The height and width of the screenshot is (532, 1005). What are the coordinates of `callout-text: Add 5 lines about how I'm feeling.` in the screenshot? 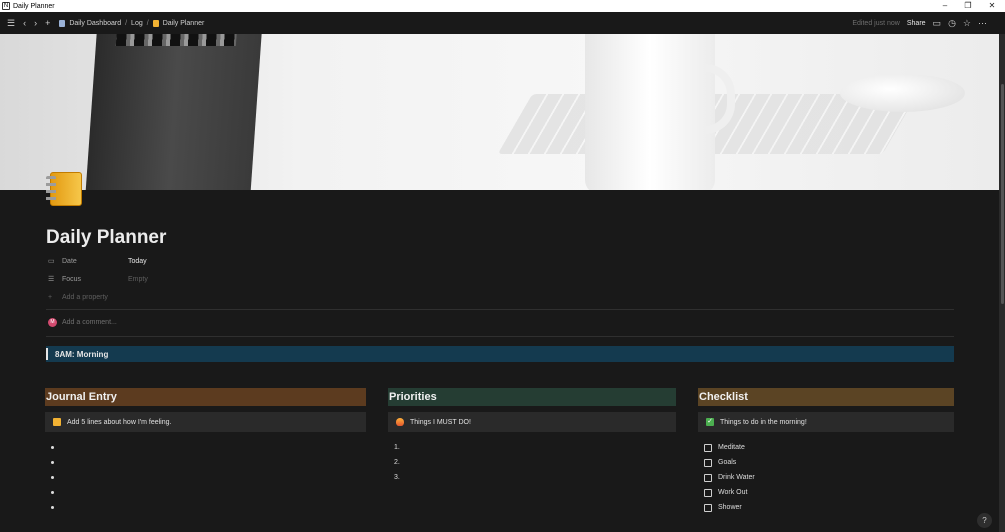 It's located at (119, 422).